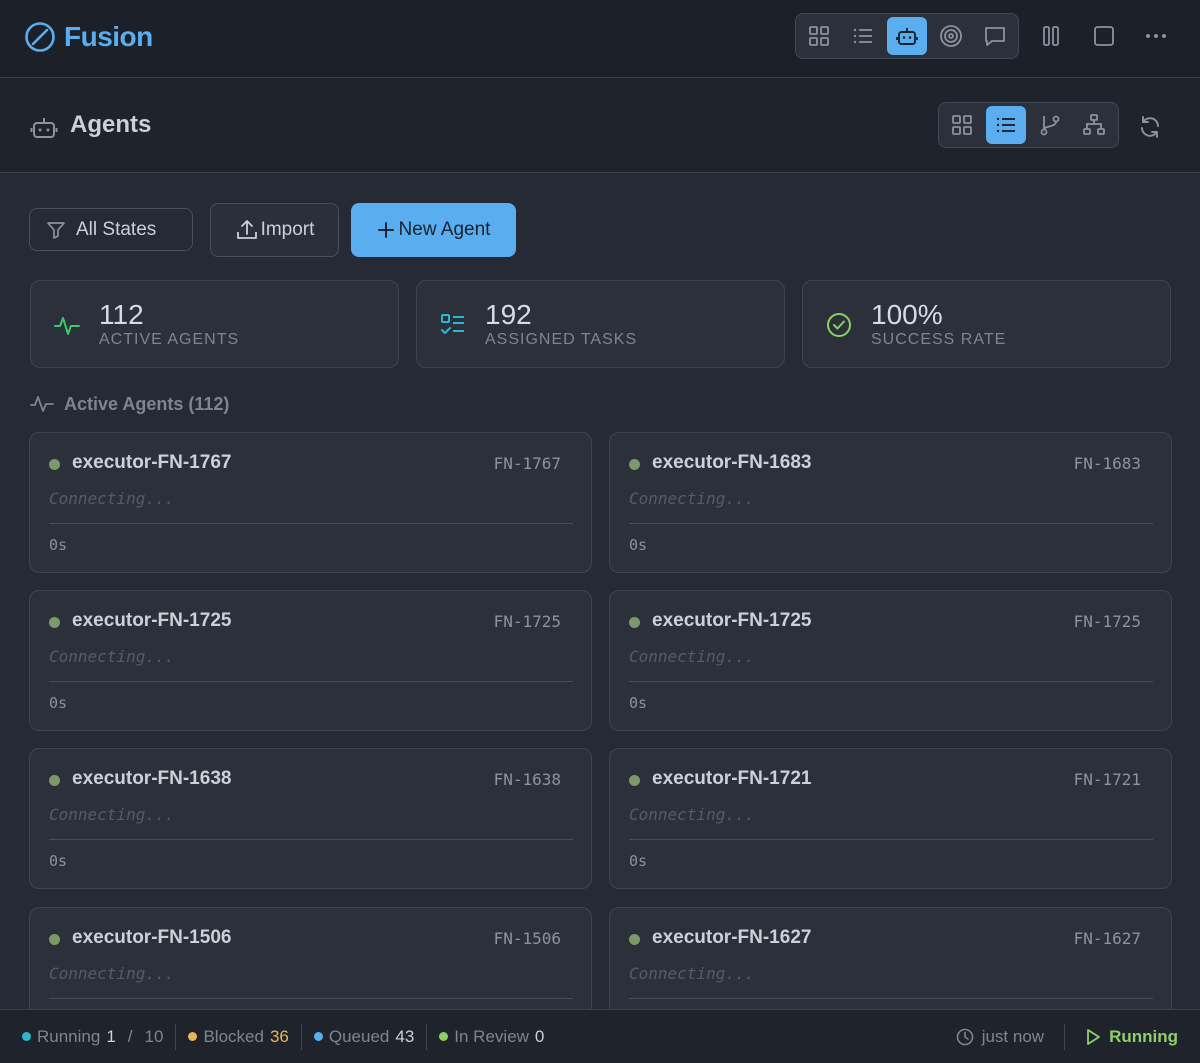  What do you see at coordinates (42, 404) in the screenshot?
I see `activity-icon` at bounding box center [42, 404].